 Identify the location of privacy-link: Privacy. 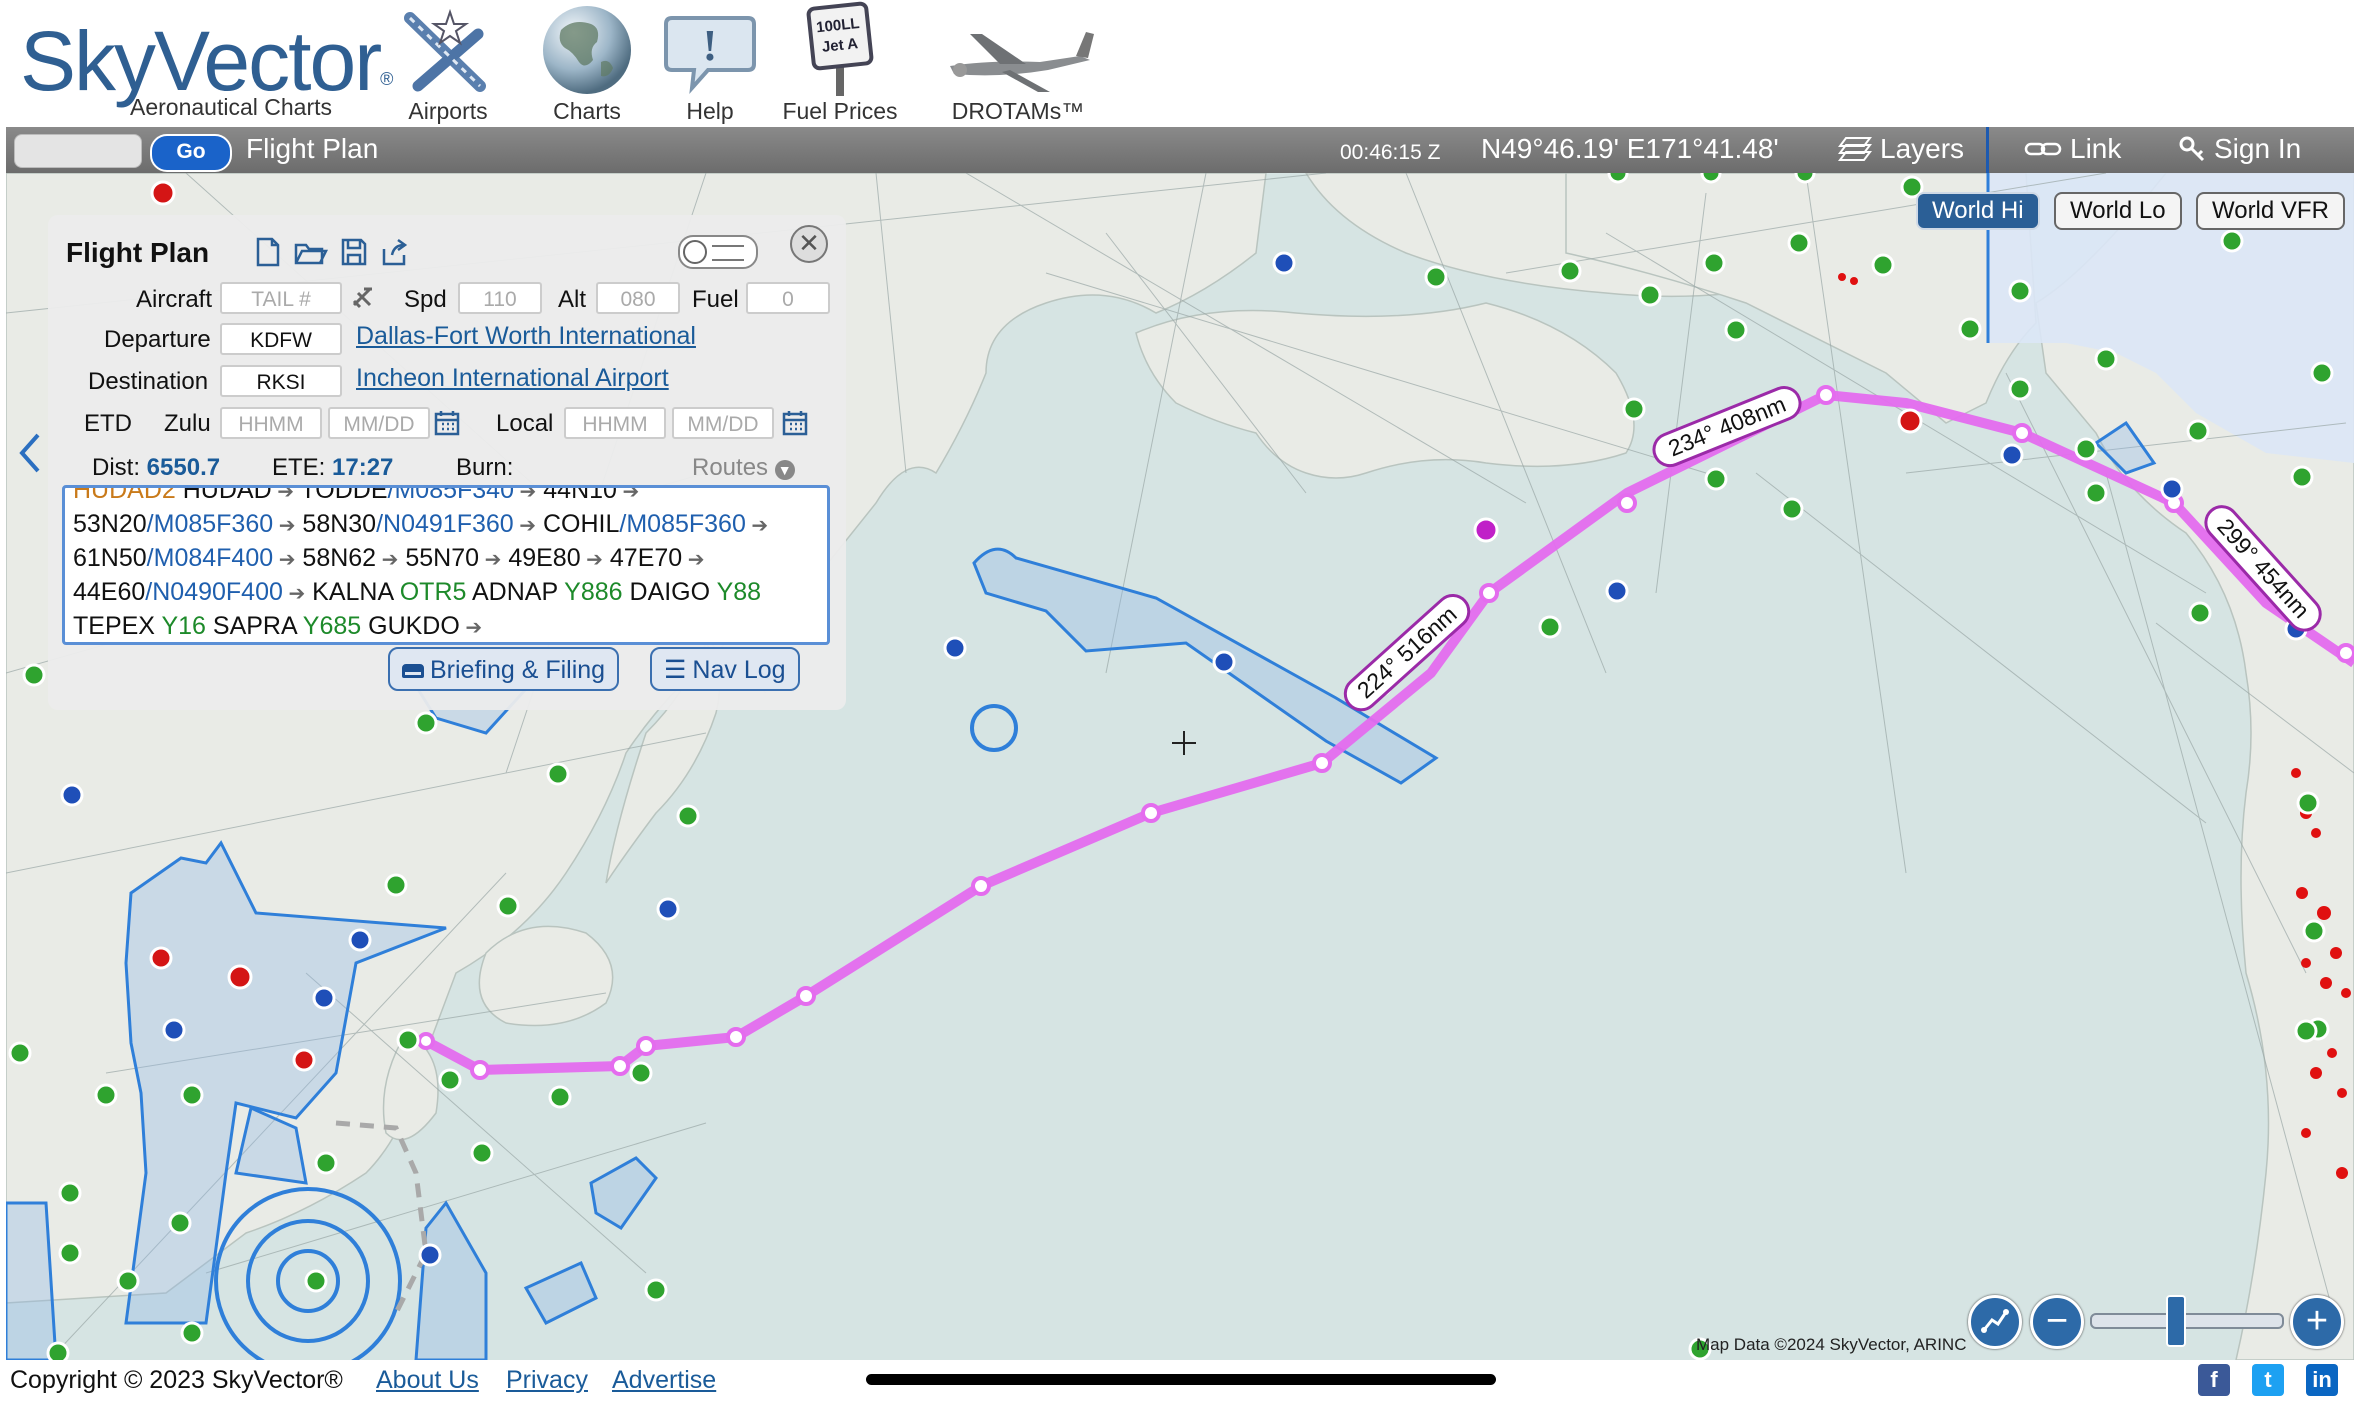
(547, 1380).